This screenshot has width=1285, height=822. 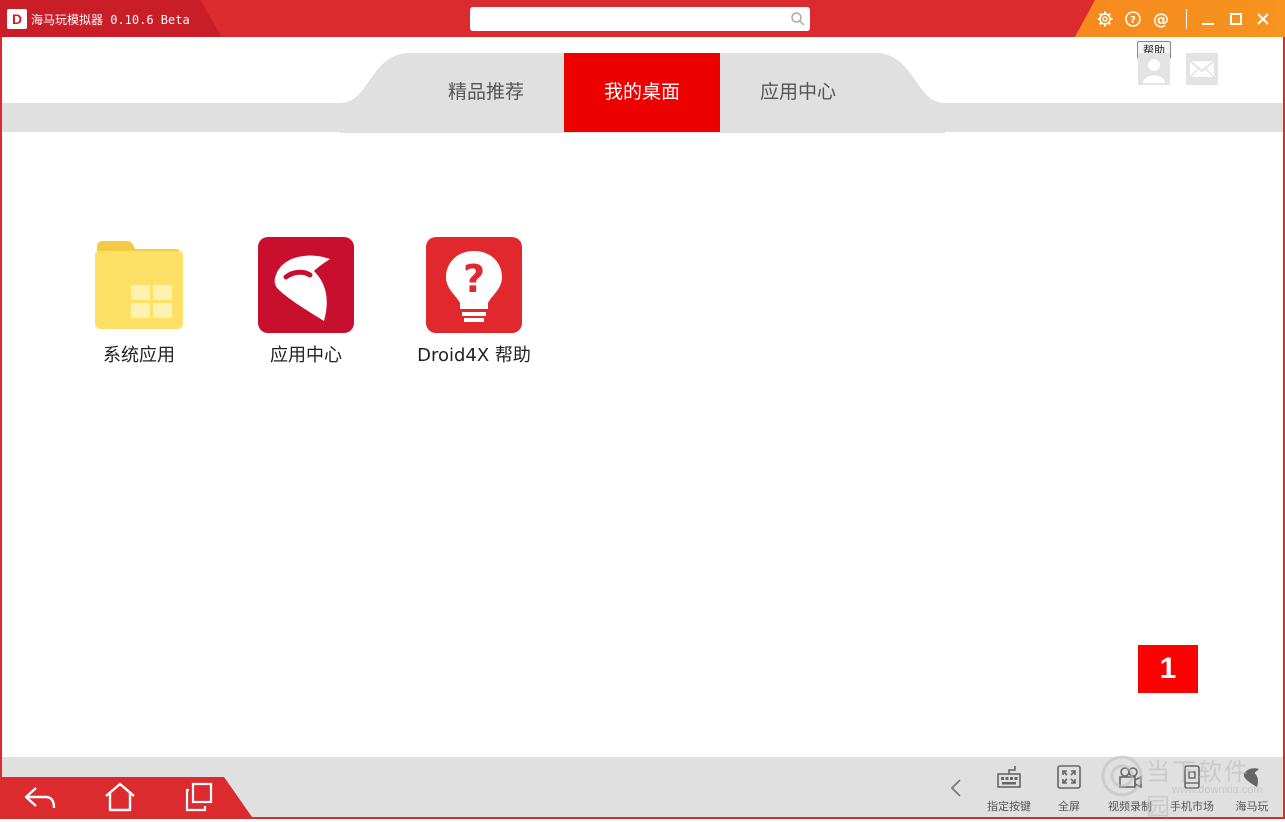 I want to click on settings-icon, so click(x=1105, y=19).